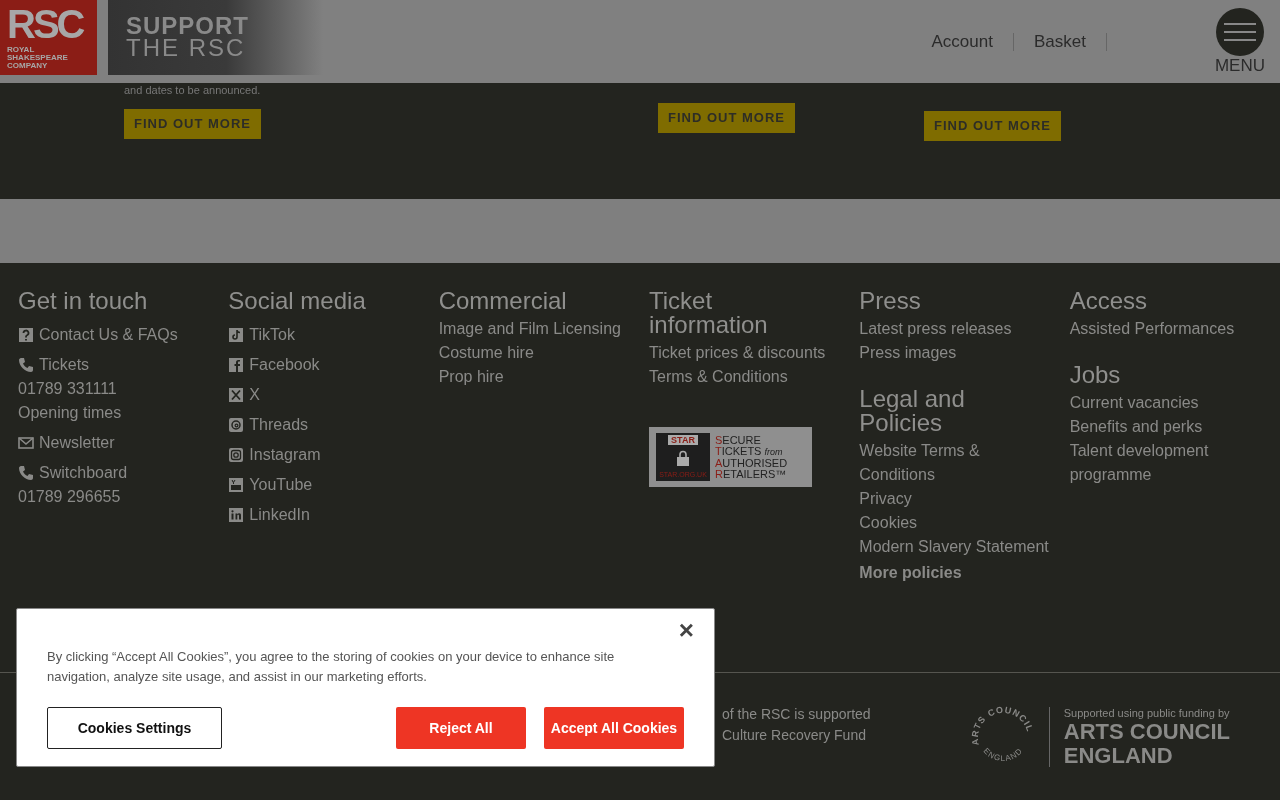  What do you see at coordinates (328, 485) in the screenshot?
I see `footer-link: YouTube` at bounding box center [328, 485].